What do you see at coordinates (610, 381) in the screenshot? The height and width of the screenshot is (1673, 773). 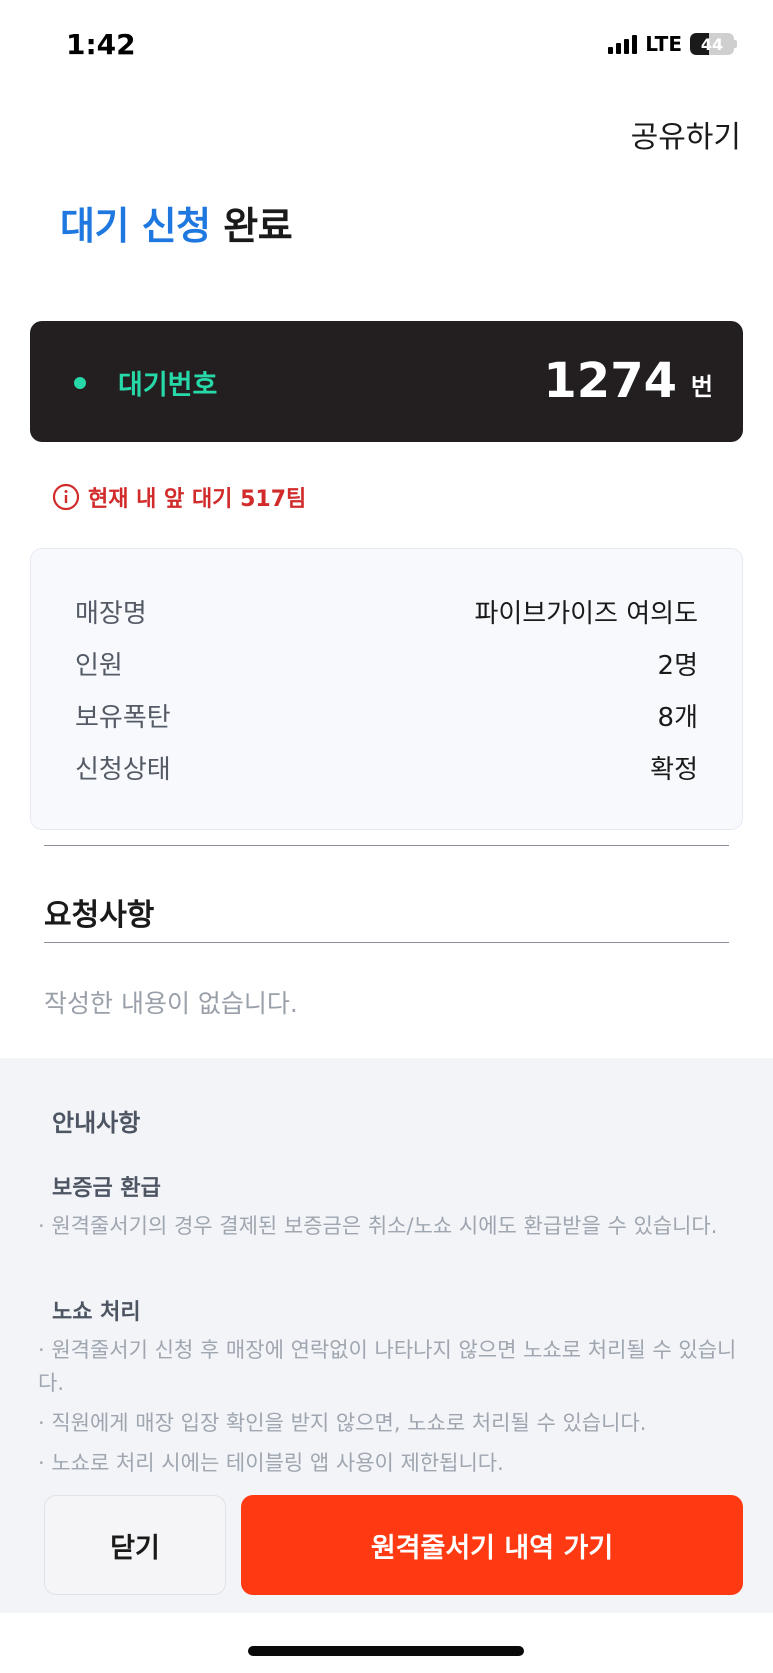 I see `queue-number-value: 1274` at bounding box center [610, 381].